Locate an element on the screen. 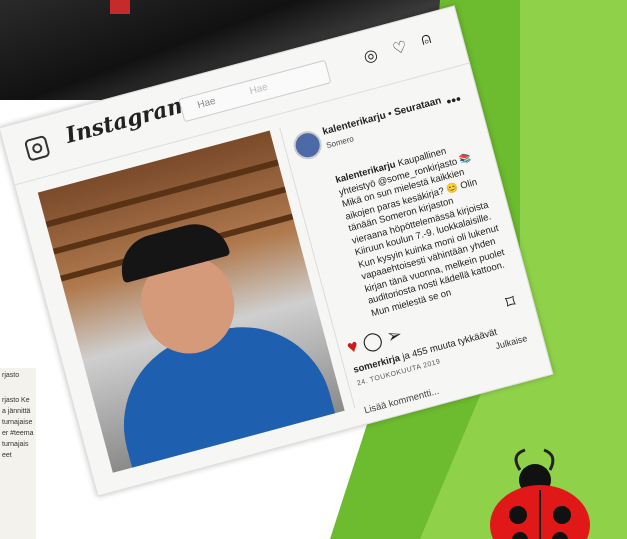 Image resolution: width=627 pixels, height=539 pixels. left-printout-line: turnajais is located at coordinates (15, 444).